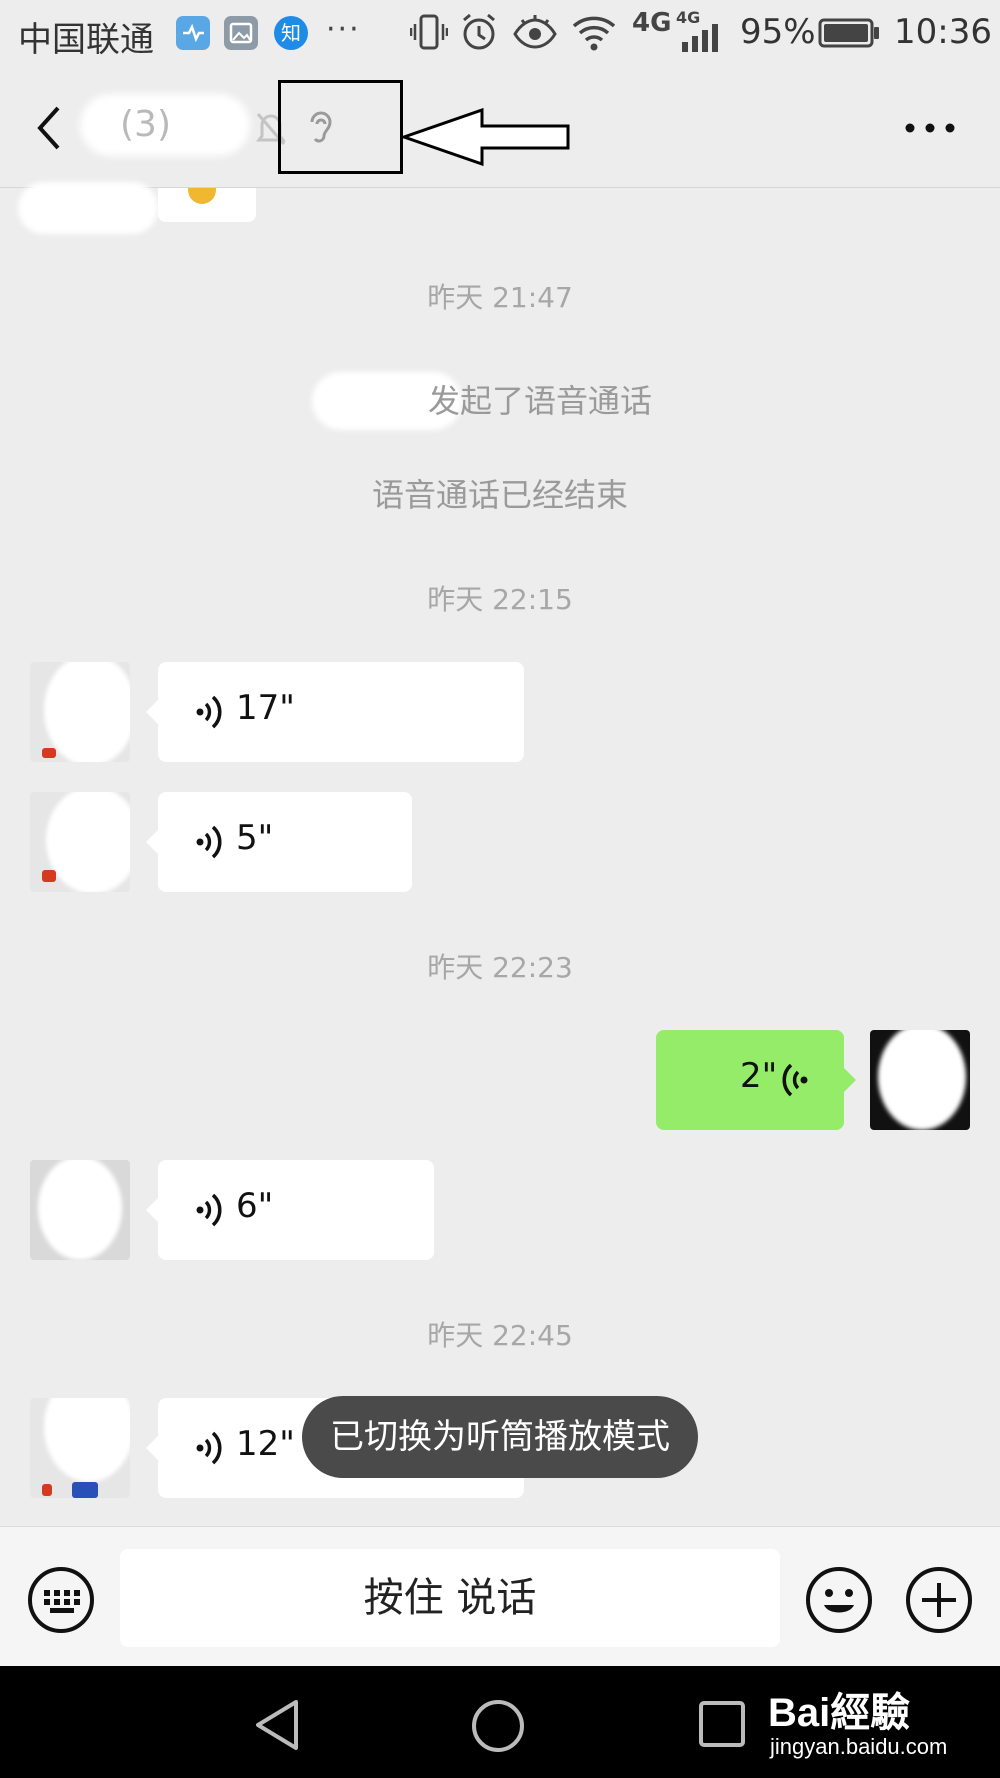  What do you see at coordinates (839, 1713) in the screenshot?
I see `baidu-jingyan-watermark: Bai經驗` at bounding box center [839, 1713].